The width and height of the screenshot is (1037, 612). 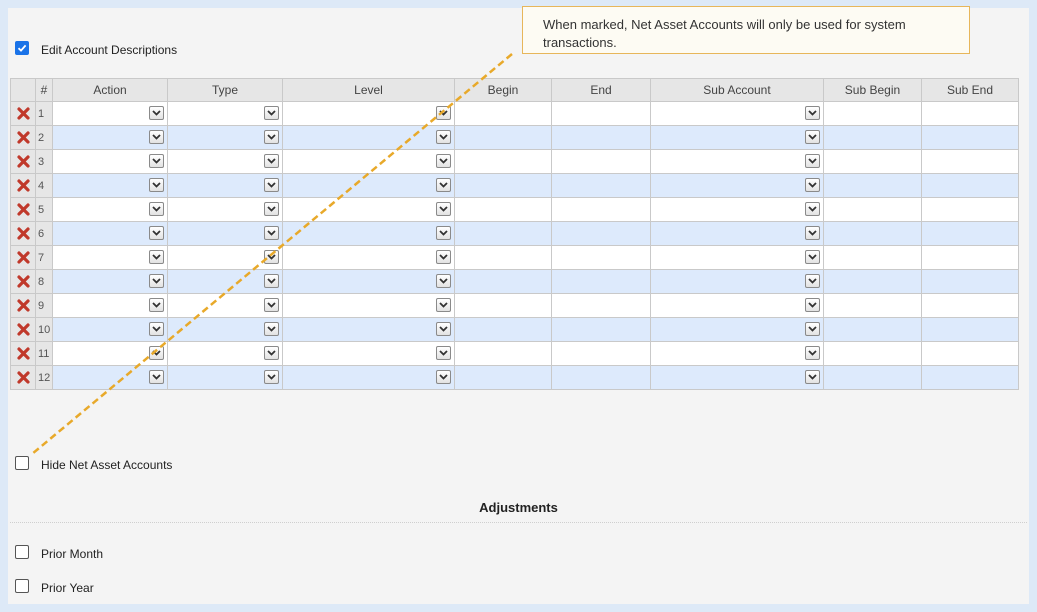 What do you see at coordinates (22, 552) in the screenshot?
I see `prior-month-checkbox` at bounding box center [22, 552].